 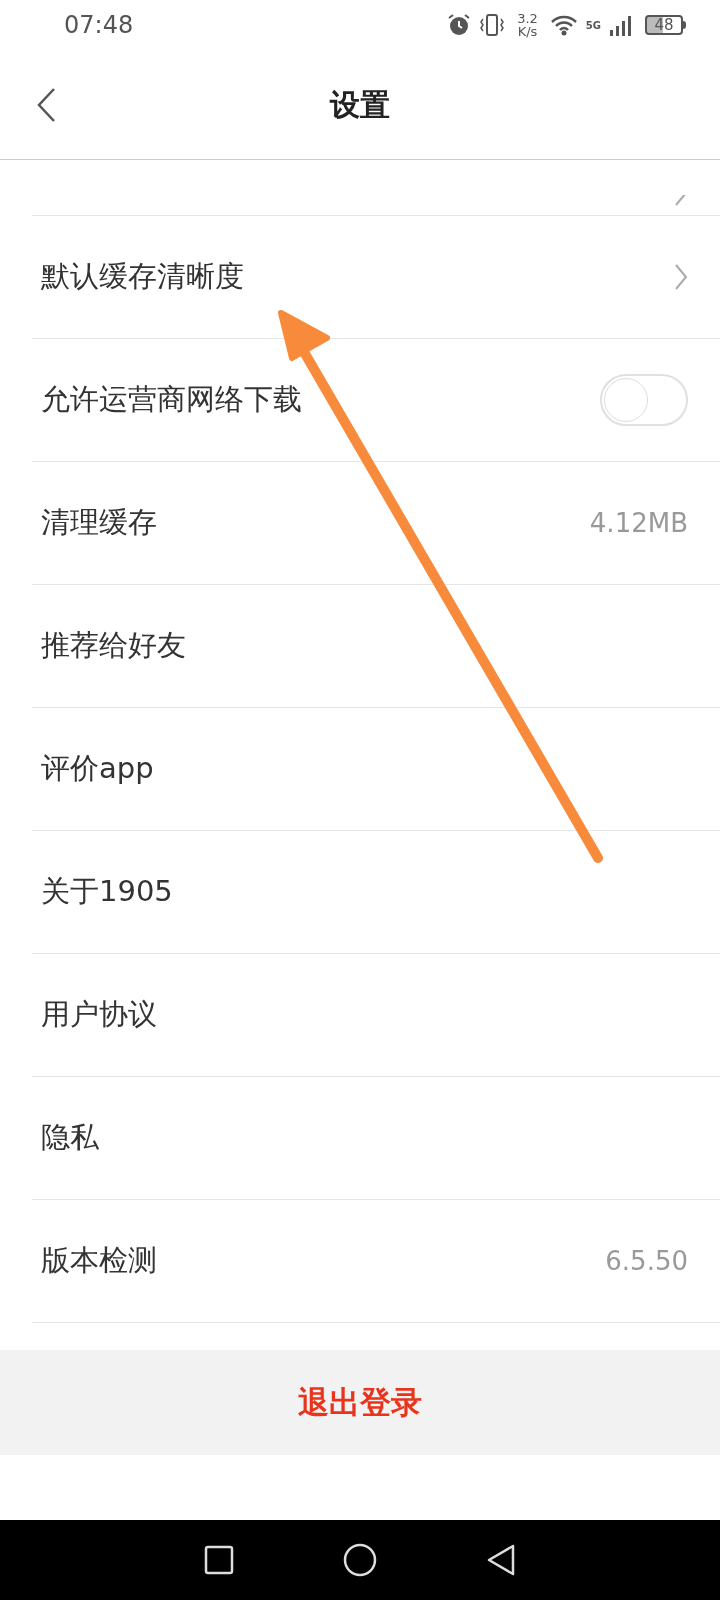 What do you see at coordinates (376, 1261) in the screenshot?
I see `settings-row: 版本检测 6.5.50` at bounding box center [376, 1261].